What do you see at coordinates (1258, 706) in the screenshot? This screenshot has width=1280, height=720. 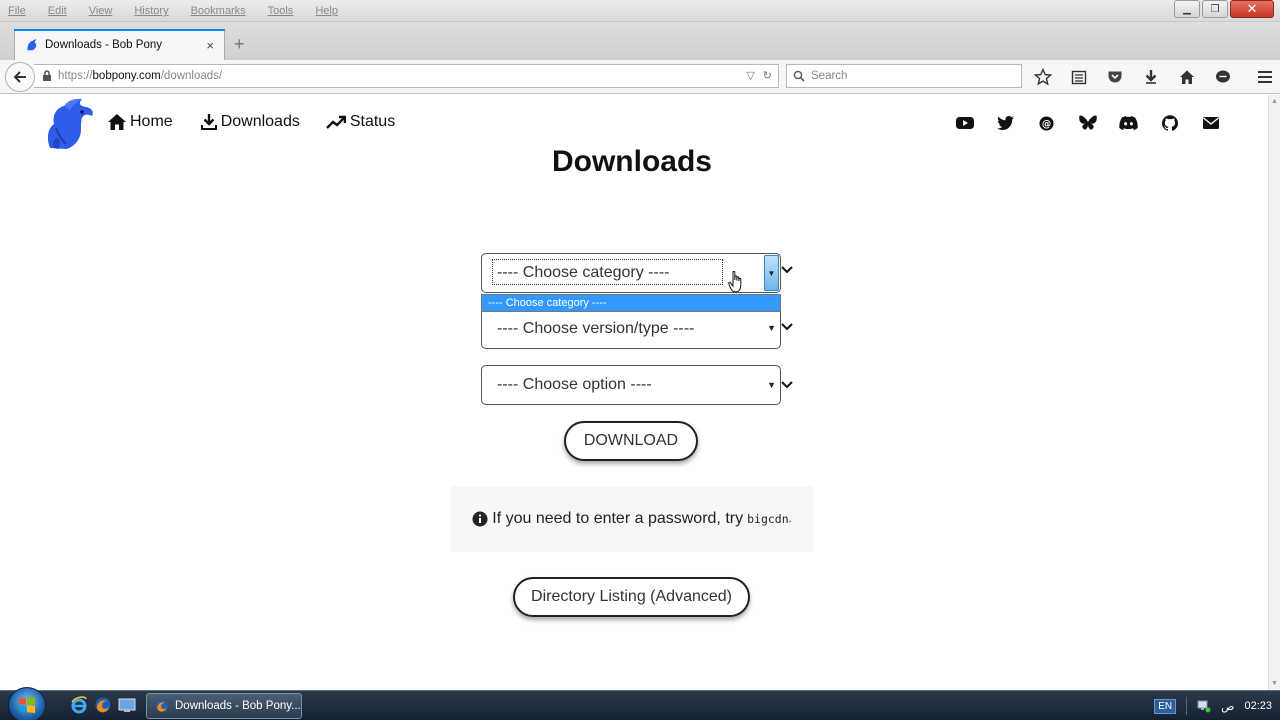 I see `clock-time: 02:23` at bounding box center [1258, 706].